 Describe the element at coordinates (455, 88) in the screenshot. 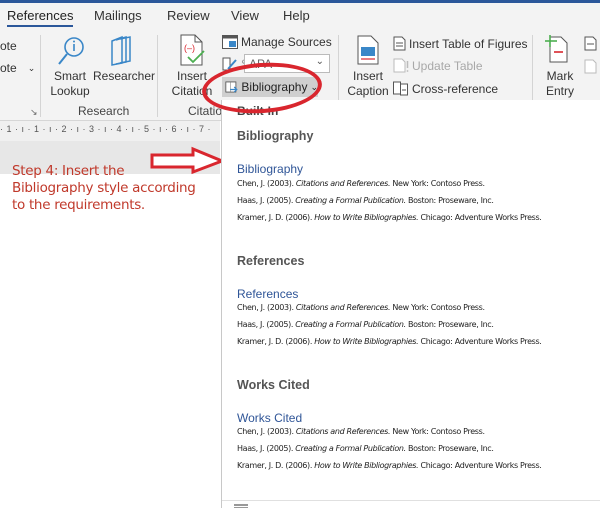

I see `cross-reference-label: Cross-reference` at that location.